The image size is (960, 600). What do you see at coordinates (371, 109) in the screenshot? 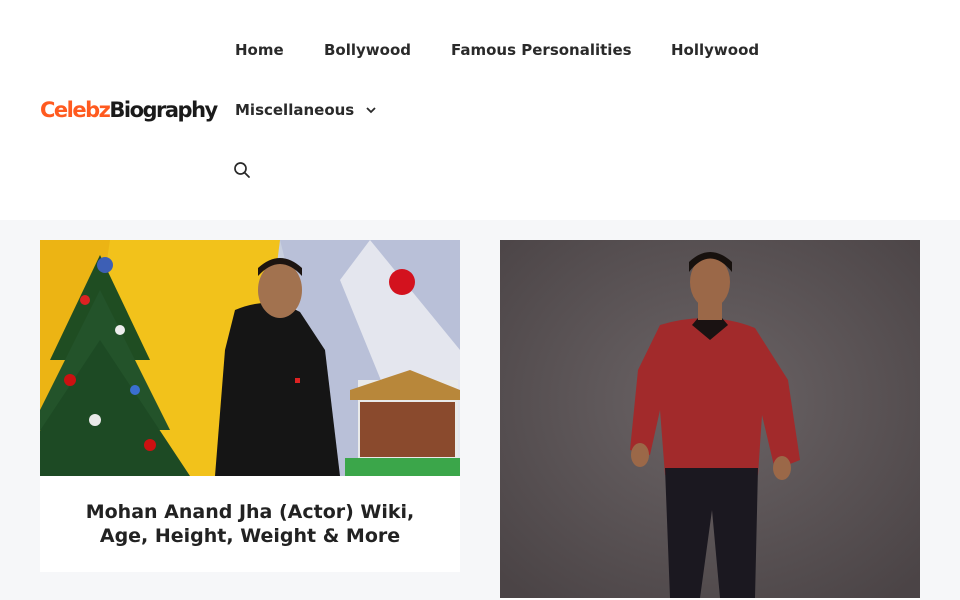
I see `chevron-down-icon` at bounding box center [371, 109].